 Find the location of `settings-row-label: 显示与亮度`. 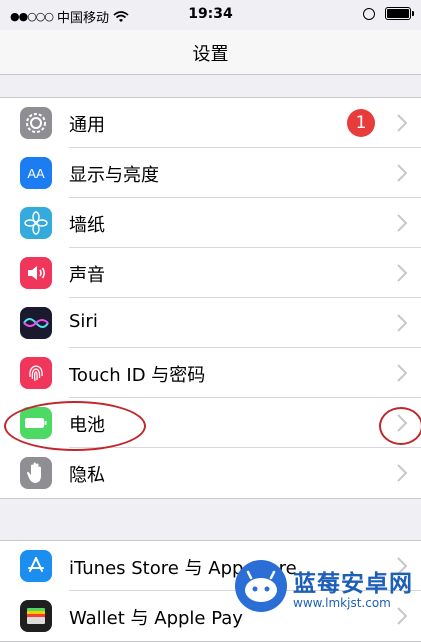

settings-row-label: 显示与亮度 is located at coordinates (114, 175).